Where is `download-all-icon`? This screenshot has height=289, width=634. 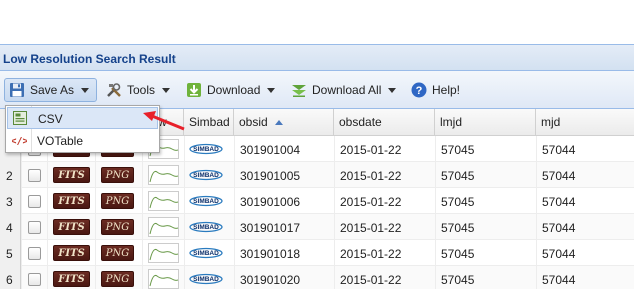 download-all-icon is located at coordinates (299, 90).